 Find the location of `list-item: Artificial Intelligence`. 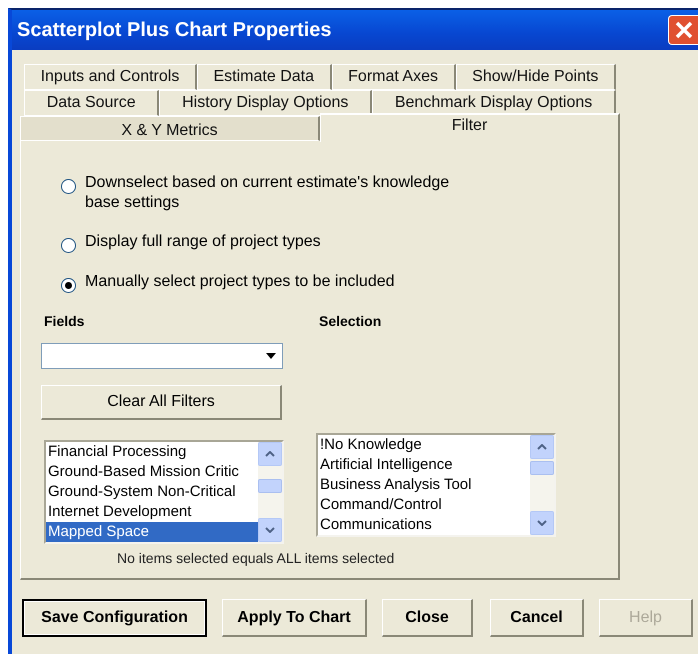

list-item: Artificial Intelligence is located at coordinates (424, 465).